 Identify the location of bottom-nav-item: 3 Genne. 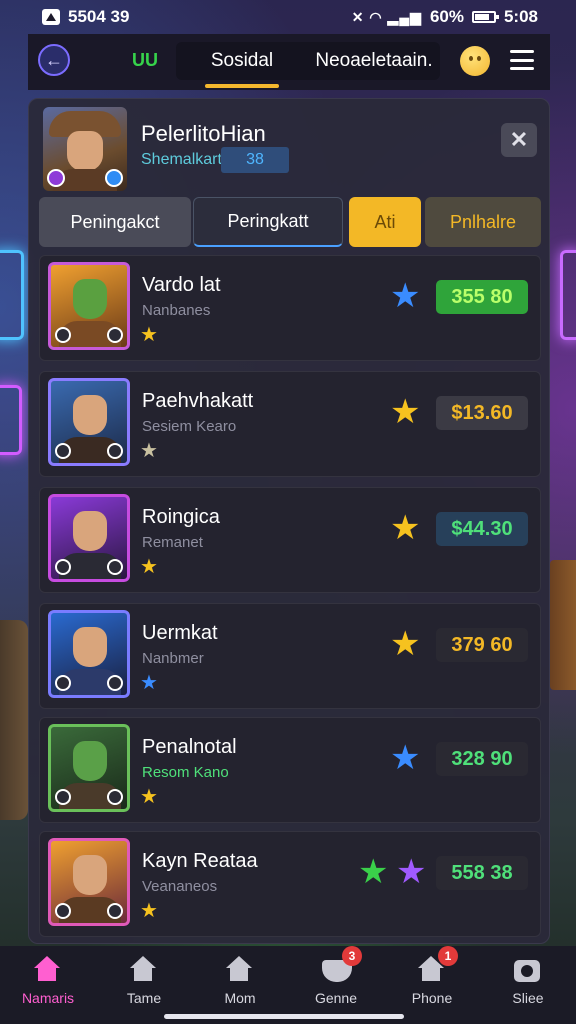
(336, 985).